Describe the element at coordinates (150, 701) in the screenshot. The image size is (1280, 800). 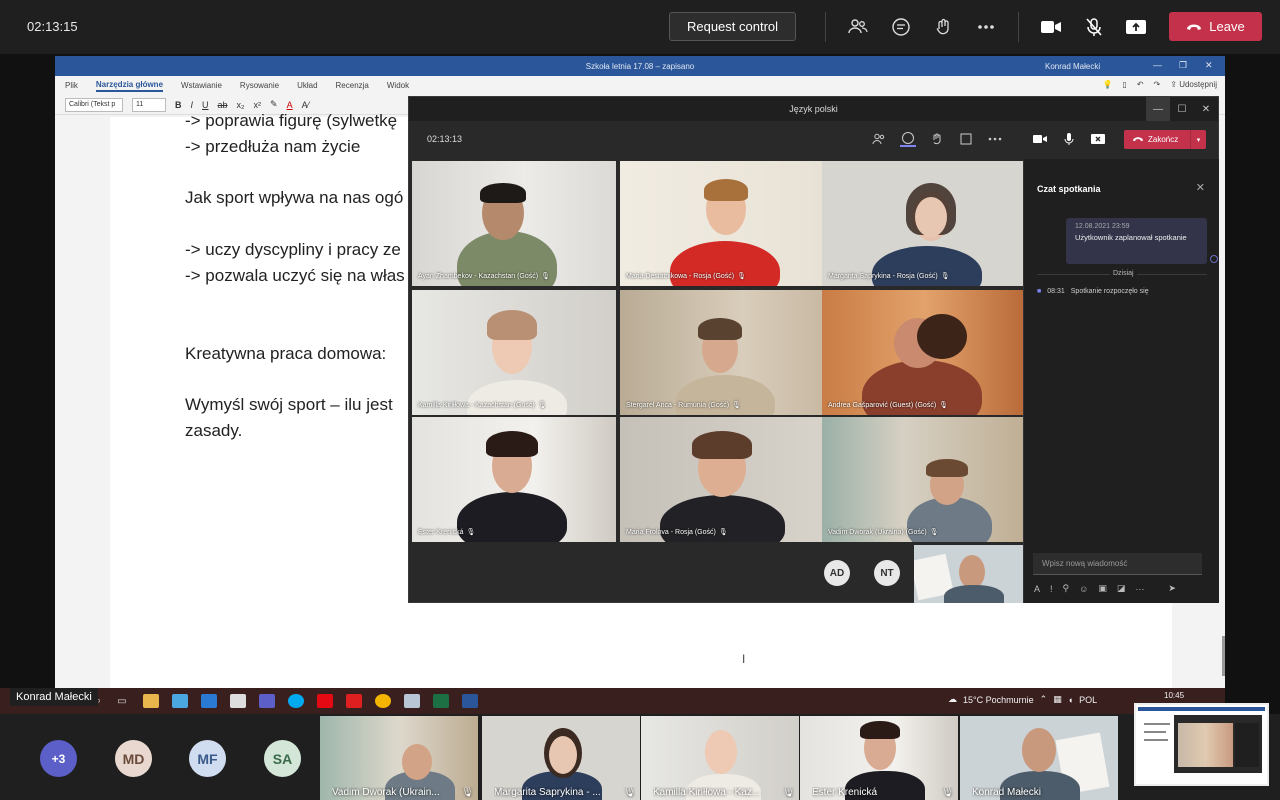
I see `file-explorer-icon` at that location.